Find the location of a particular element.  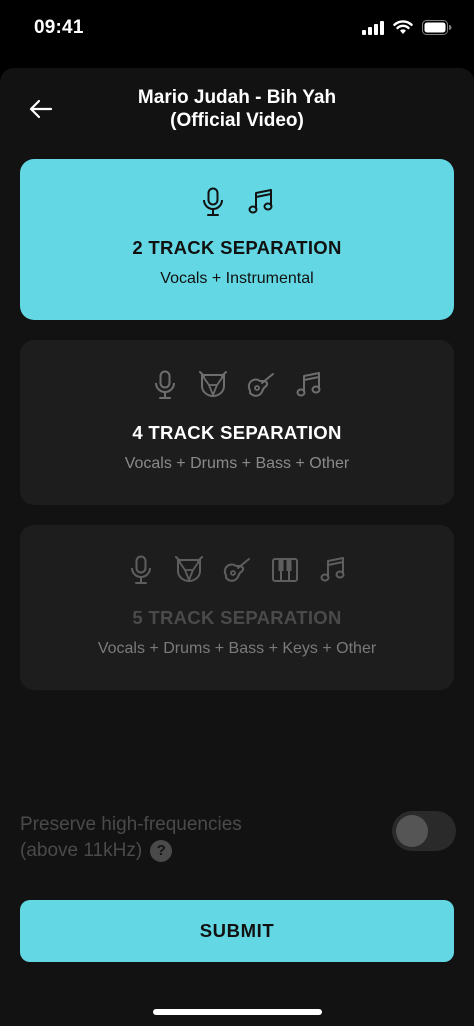

pref-label-line-1: Preserve high-frequencies is located at coordinates (131, 824).